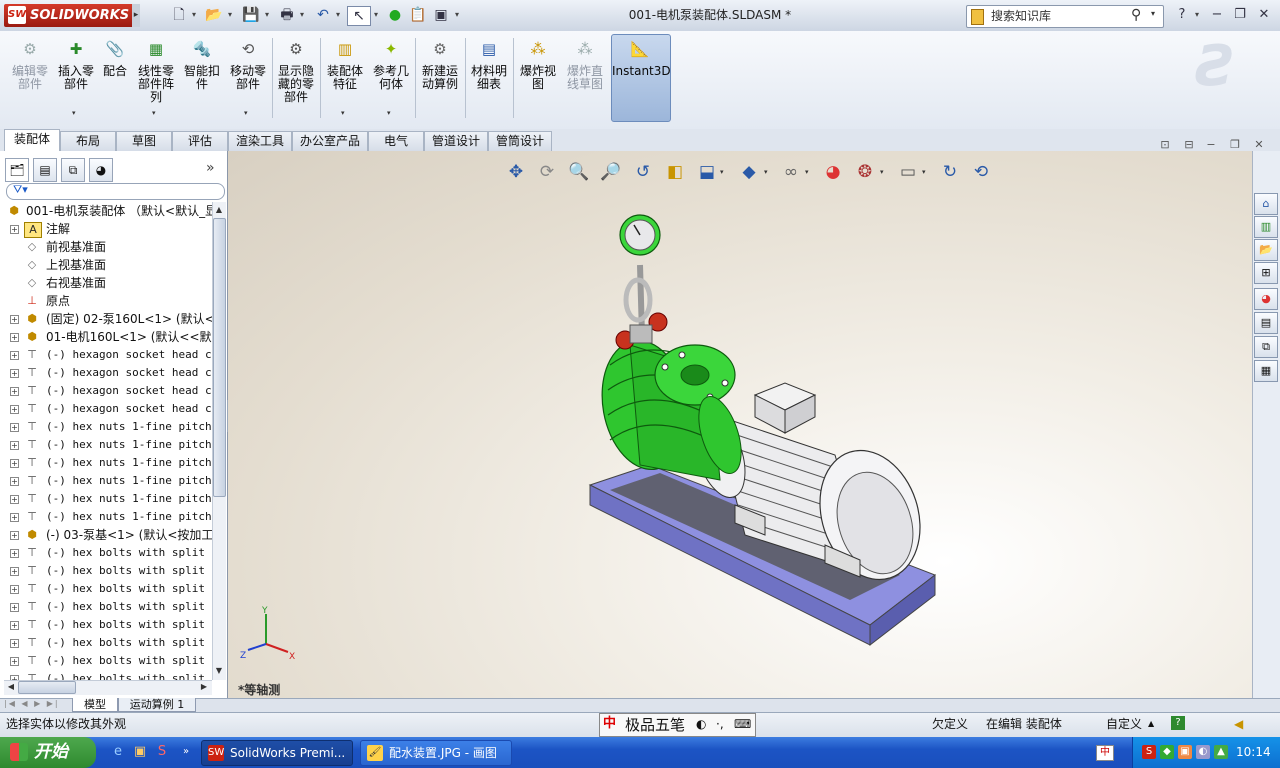  Describe the element at coordinates (140, 752) in the screenshot. I see `explorer-icon: ▣` at that location.